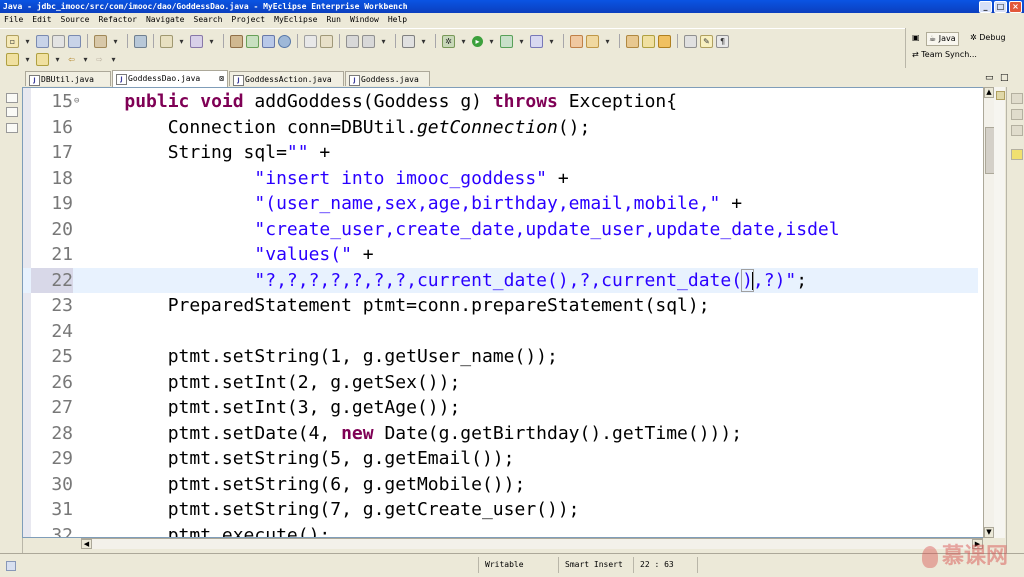  I want to click on paste-icon, so click(326, 41).